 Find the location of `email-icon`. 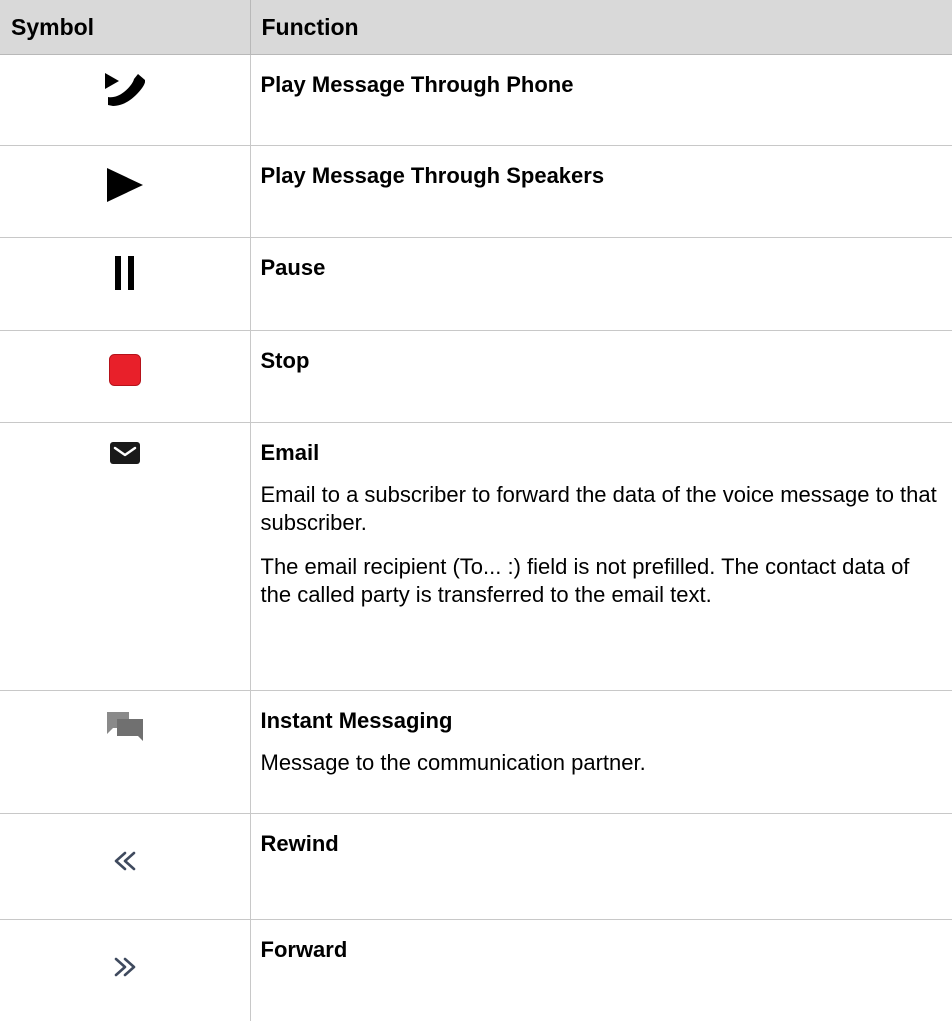

email-icon is located at coordinates (125, 453).